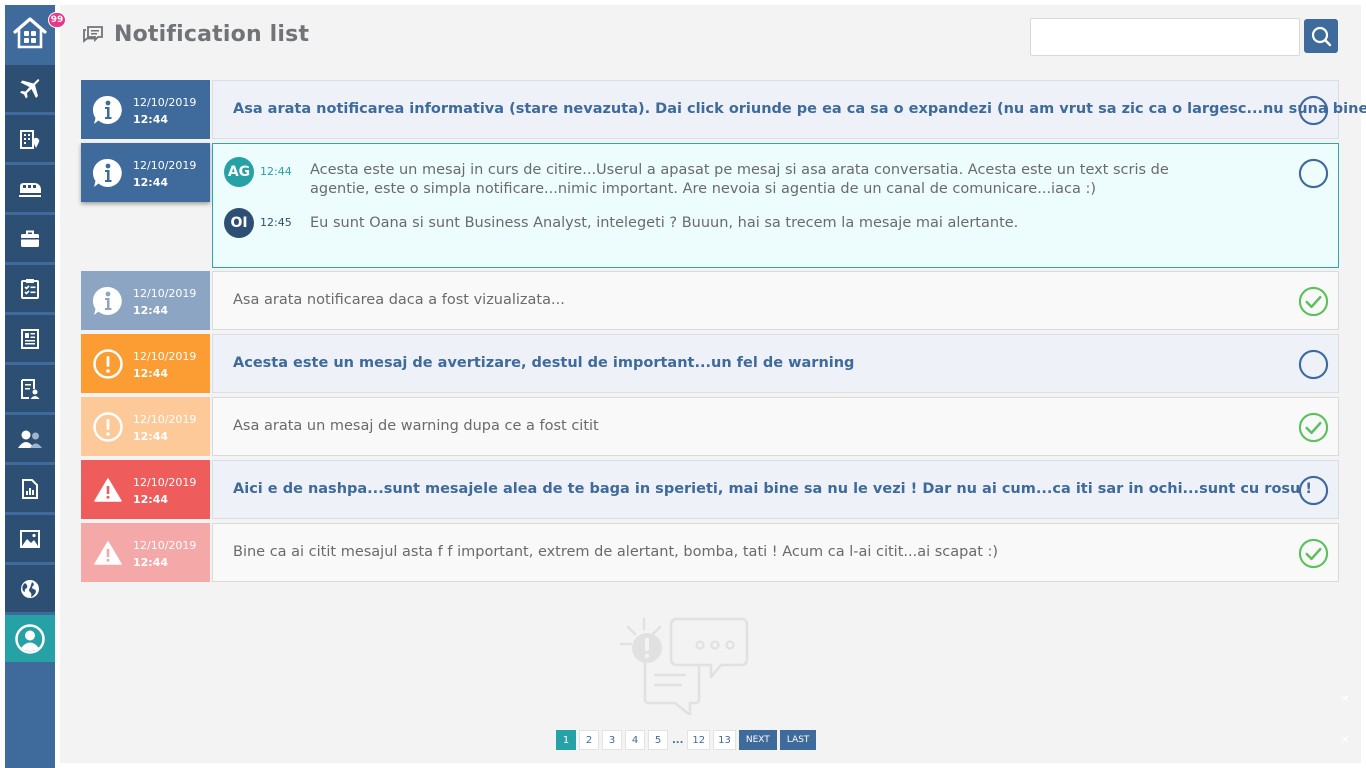 The height and width of the screenshot is (768, 1366). What do you see at coordinates (686, 740) in the screenshot?
I see `pagination: 1 2 3 4 5 ... 12 13 NEXT LAST` at bounding box center [686, 740].